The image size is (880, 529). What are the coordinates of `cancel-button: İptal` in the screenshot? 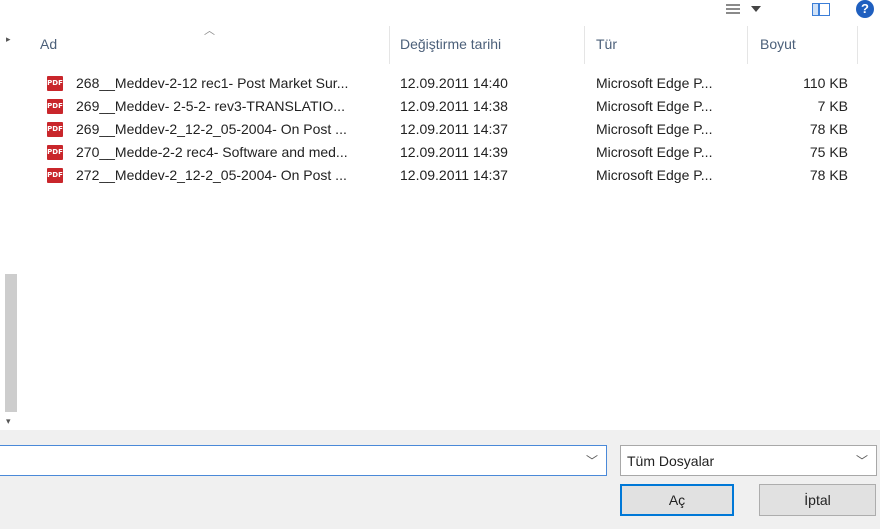 It's located at (817, 500).